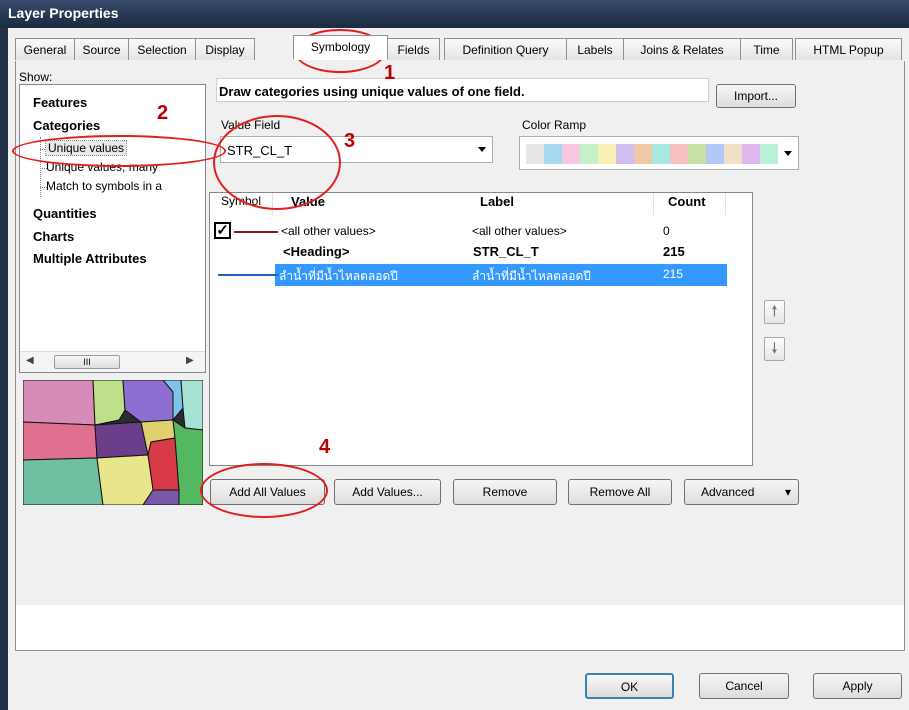  Describe the element at coordinates (119, 151) in the screenshot. I see `annotation-ellipse-unique-values` at that location.